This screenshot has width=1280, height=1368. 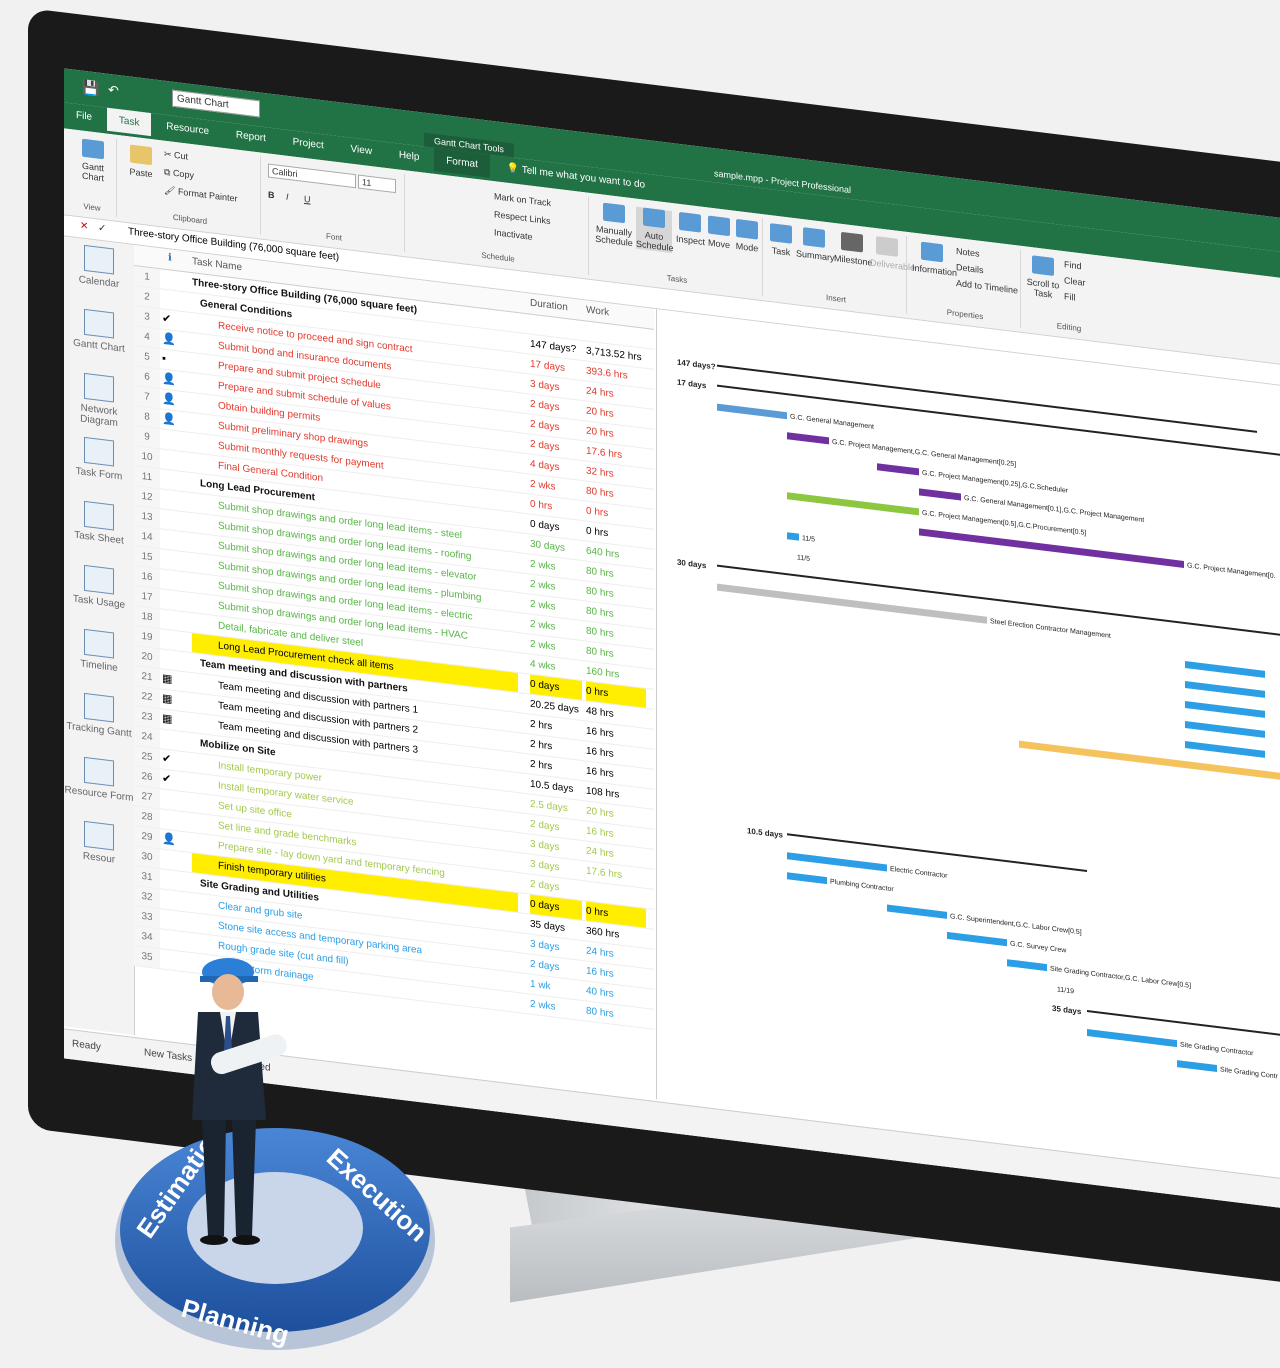 What do you see at coordinates (113, 90) in the screenshot?
I see `undo-icon: ↶` at bounding box center [113, 90].